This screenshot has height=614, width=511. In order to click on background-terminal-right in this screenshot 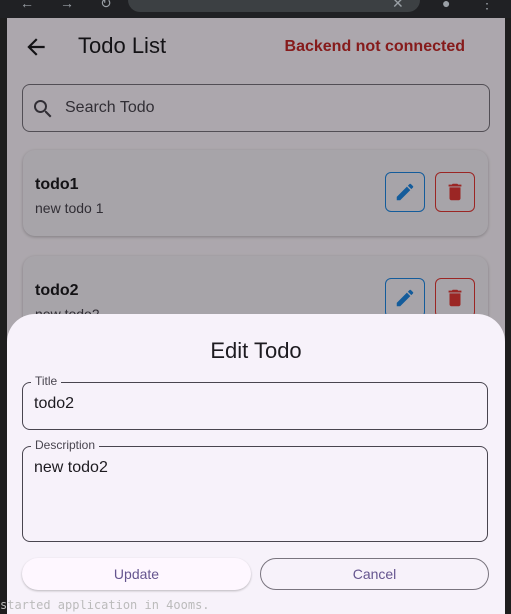, I will do `click(507, 316)`.